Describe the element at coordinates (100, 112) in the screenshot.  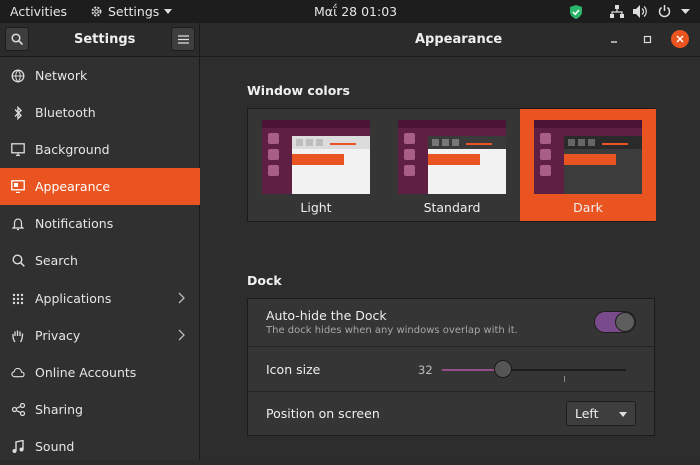
I see `sidebar-item-bluetooth: Bluetooth` at that location.